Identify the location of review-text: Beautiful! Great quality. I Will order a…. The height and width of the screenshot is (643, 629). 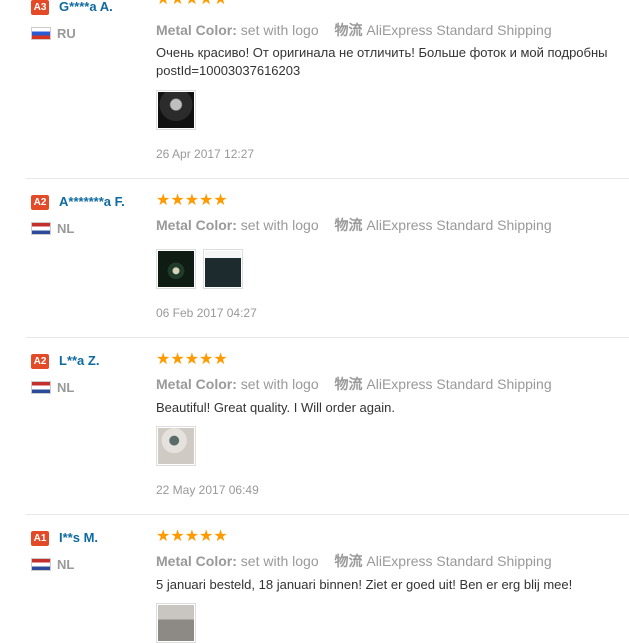
(391, 408).